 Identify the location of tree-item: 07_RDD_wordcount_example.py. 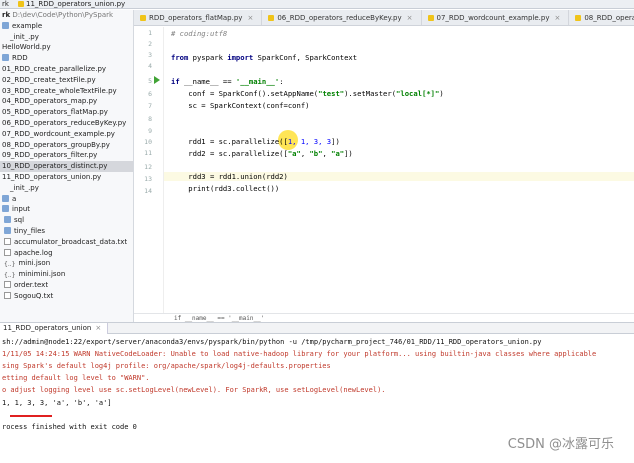
(66, 134).